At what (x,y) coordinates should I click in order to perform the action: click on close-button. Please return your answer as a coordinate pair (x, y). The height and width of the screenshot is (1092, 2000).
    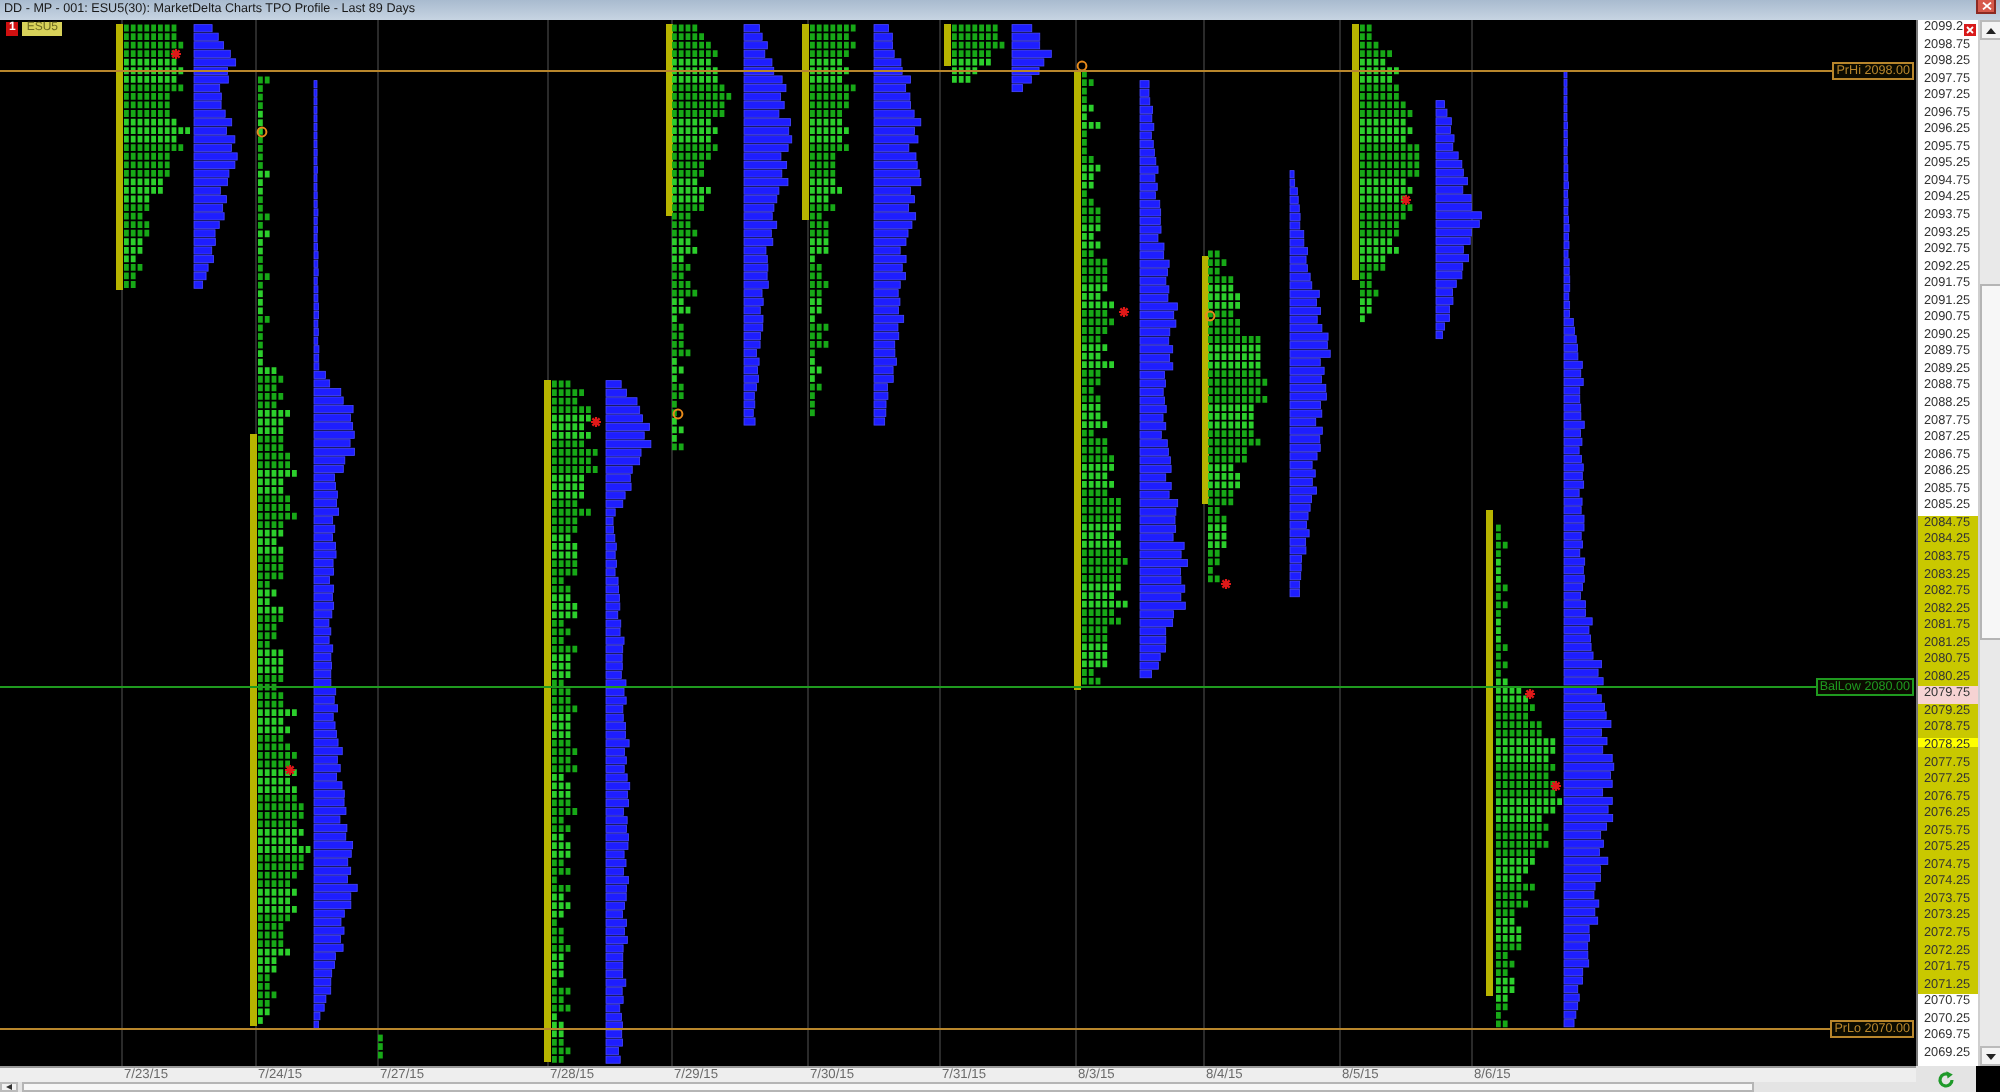
    Looking at the image, I should click on (1986, 7).